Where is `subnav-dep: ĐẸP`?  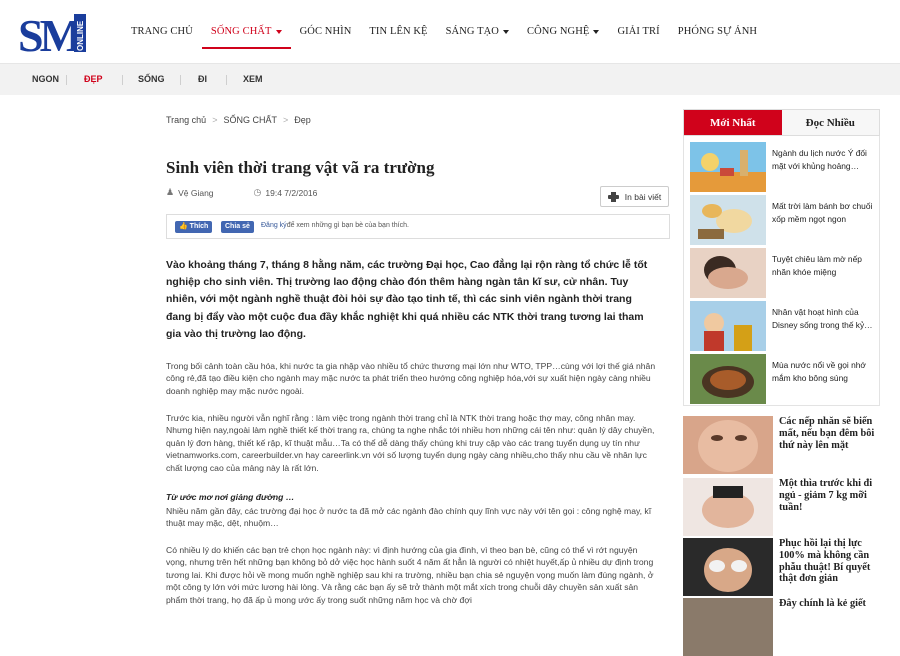 subnav-dep: ĐẸP is located at coordinates (93, 80).